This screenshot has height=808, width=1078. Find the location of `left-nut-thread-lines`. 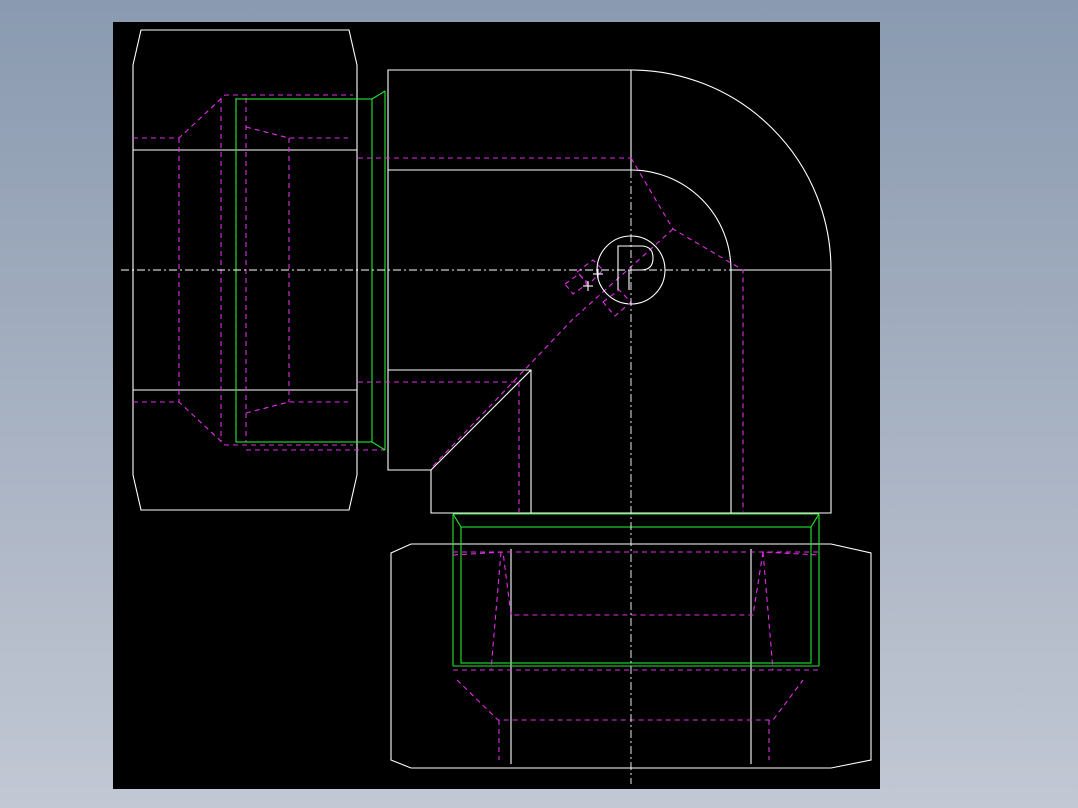

left-nut-thread-lines is located at coordinates (310, 270).